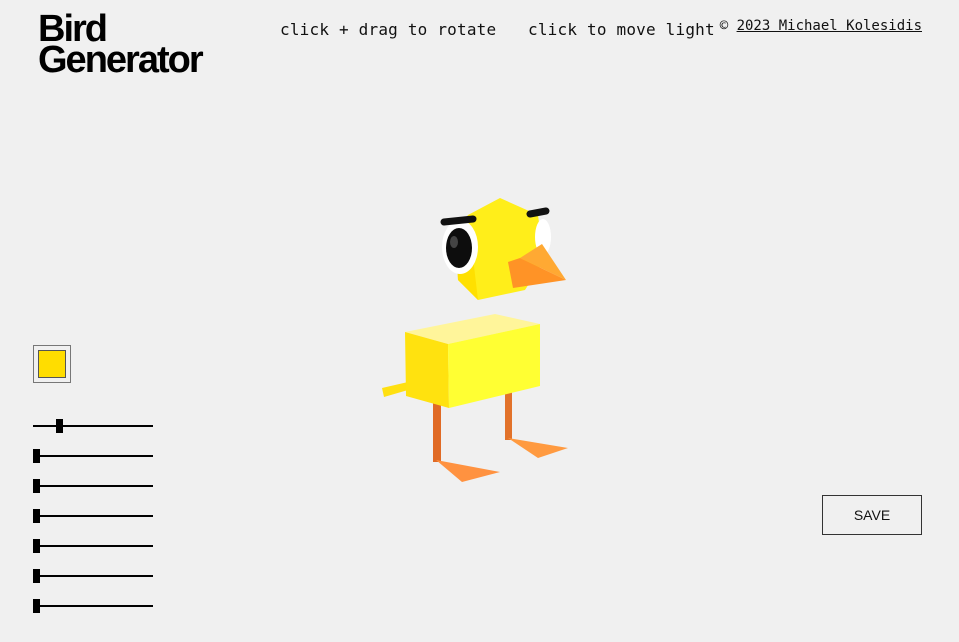 Image resolution: width=959 pixels, height=642 pixels. I want to click on bird-foot-front, so click(468, 471).